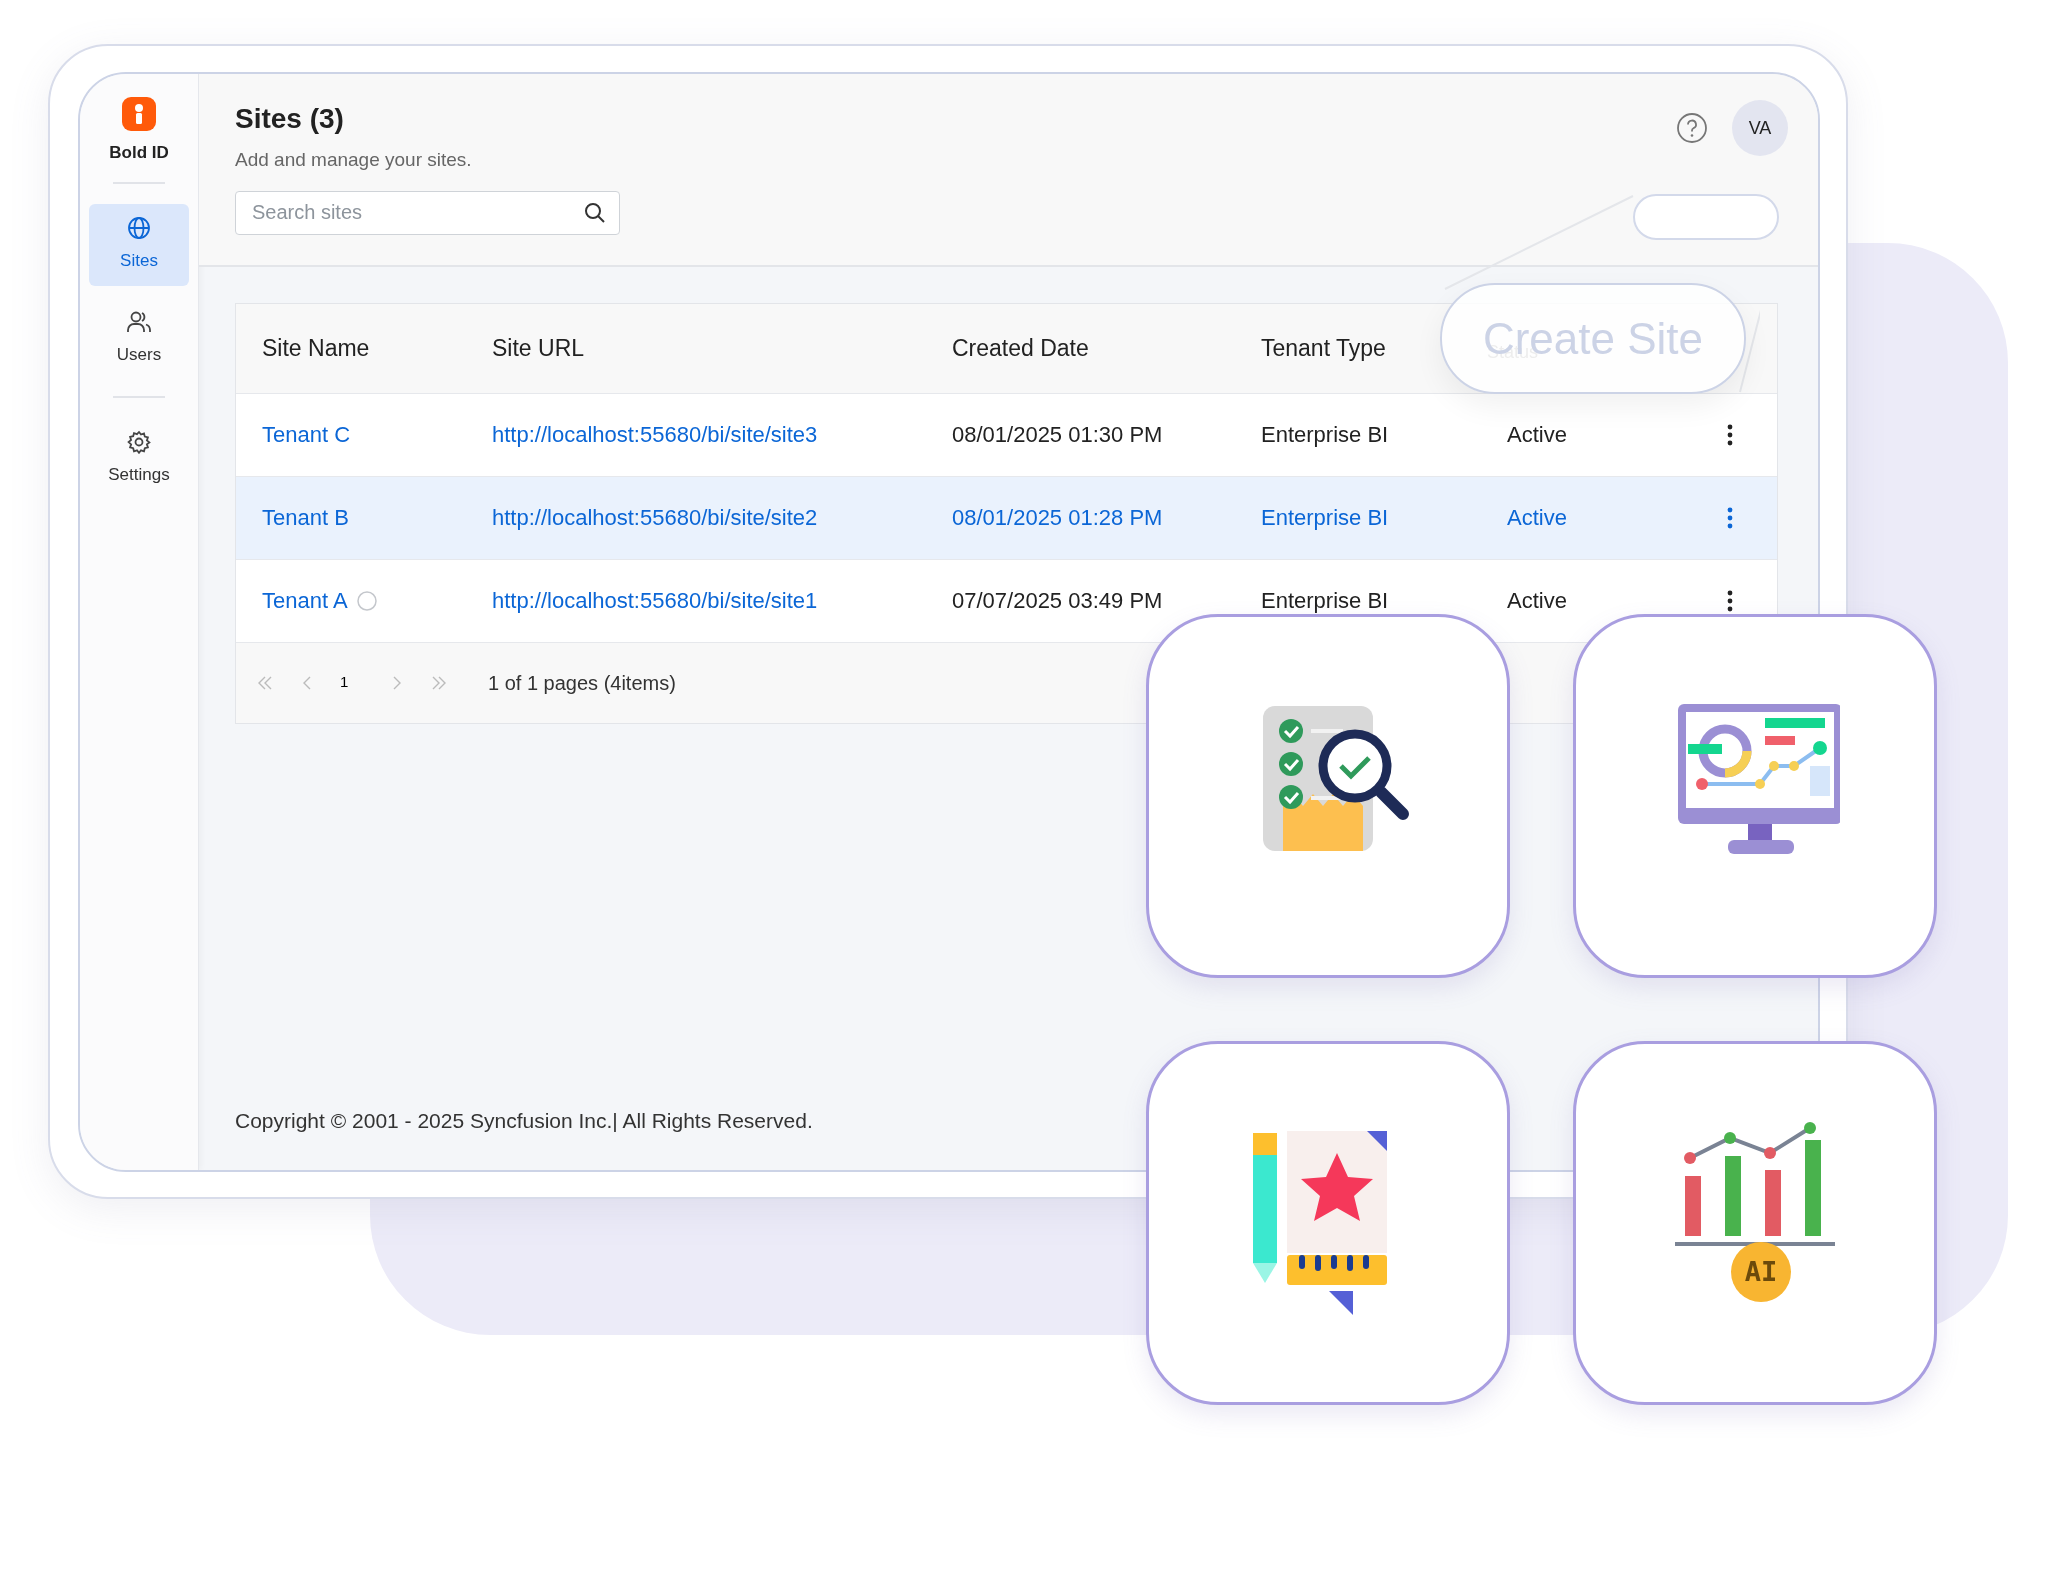 The image size is (2048, 1582). I want to click on sidebar-item: Users, so click(139, 338).